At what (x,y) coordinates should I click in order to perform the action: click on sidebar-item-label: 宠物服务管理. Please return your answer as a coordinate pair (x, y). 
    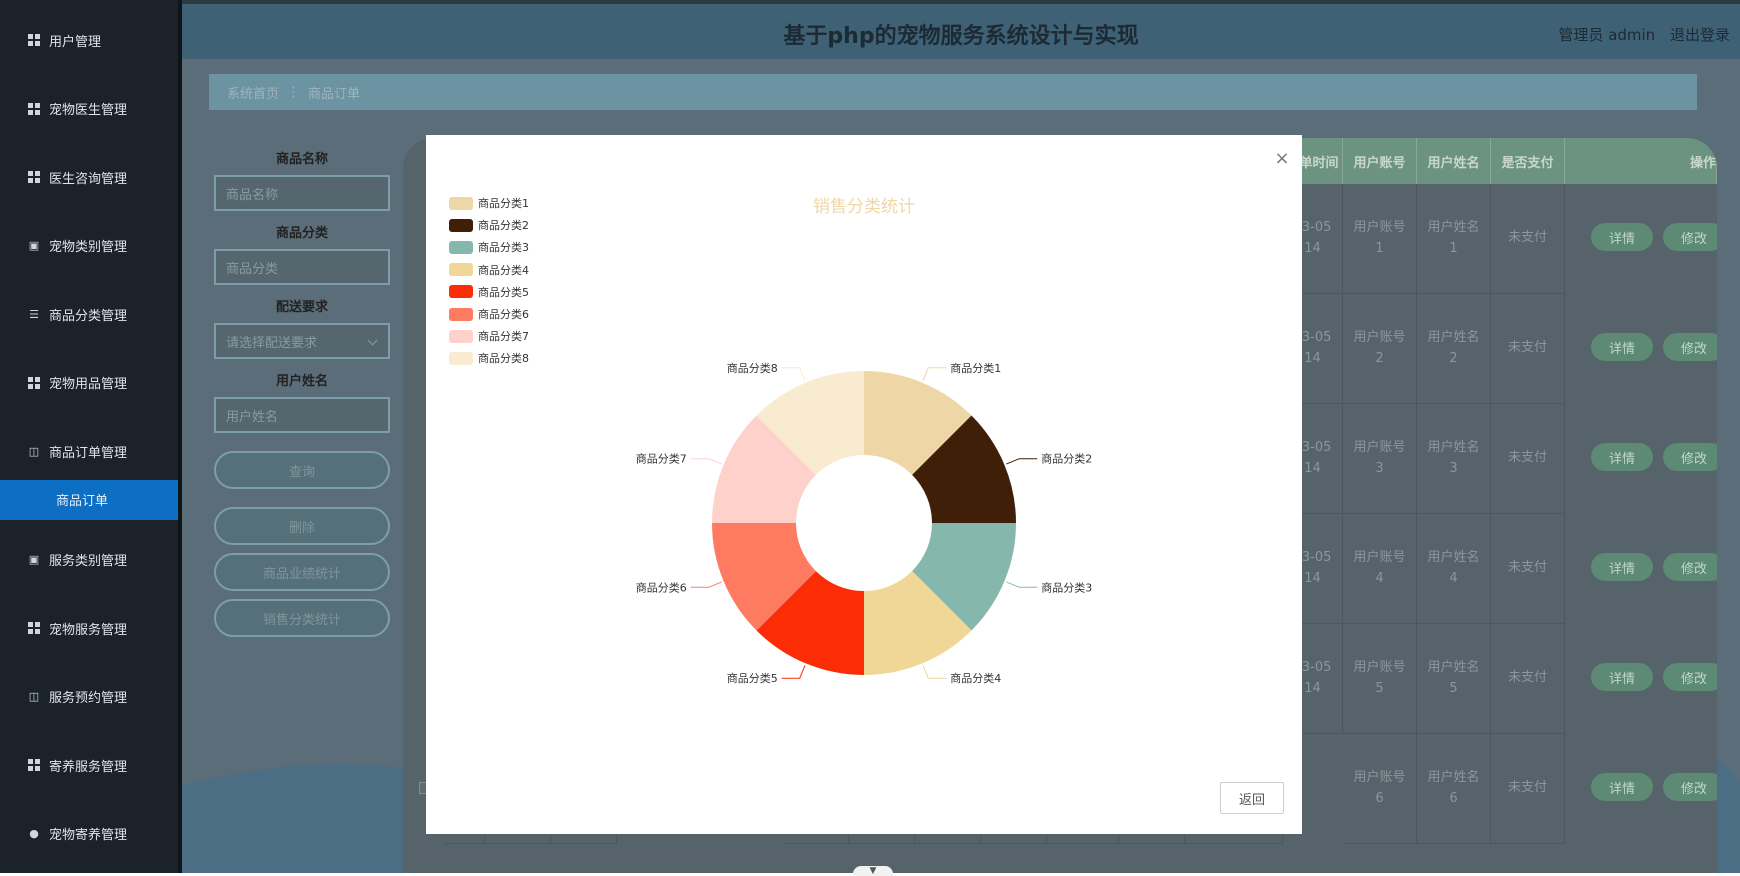
    Looking at the image, I should click on (88, 630).